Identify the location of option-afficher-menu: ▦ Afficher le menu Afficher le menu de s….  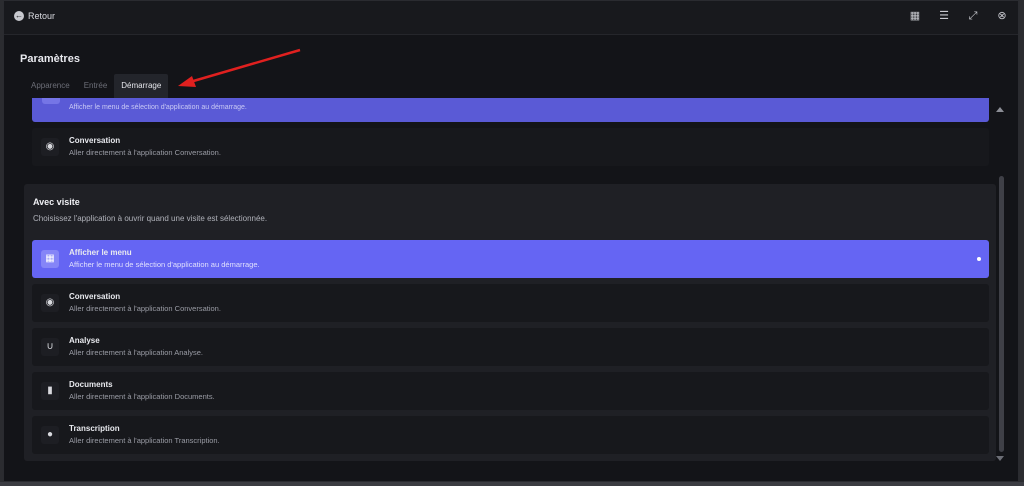
(510, 259).